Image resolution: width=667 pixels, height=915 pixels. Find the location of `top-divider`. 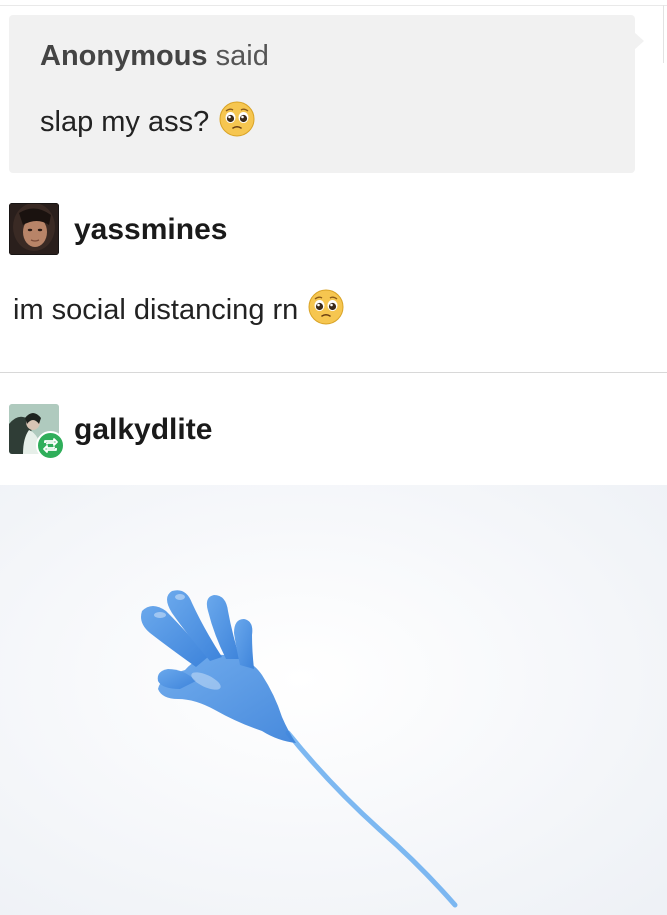

top-divider is located at coordinates (333, 5).